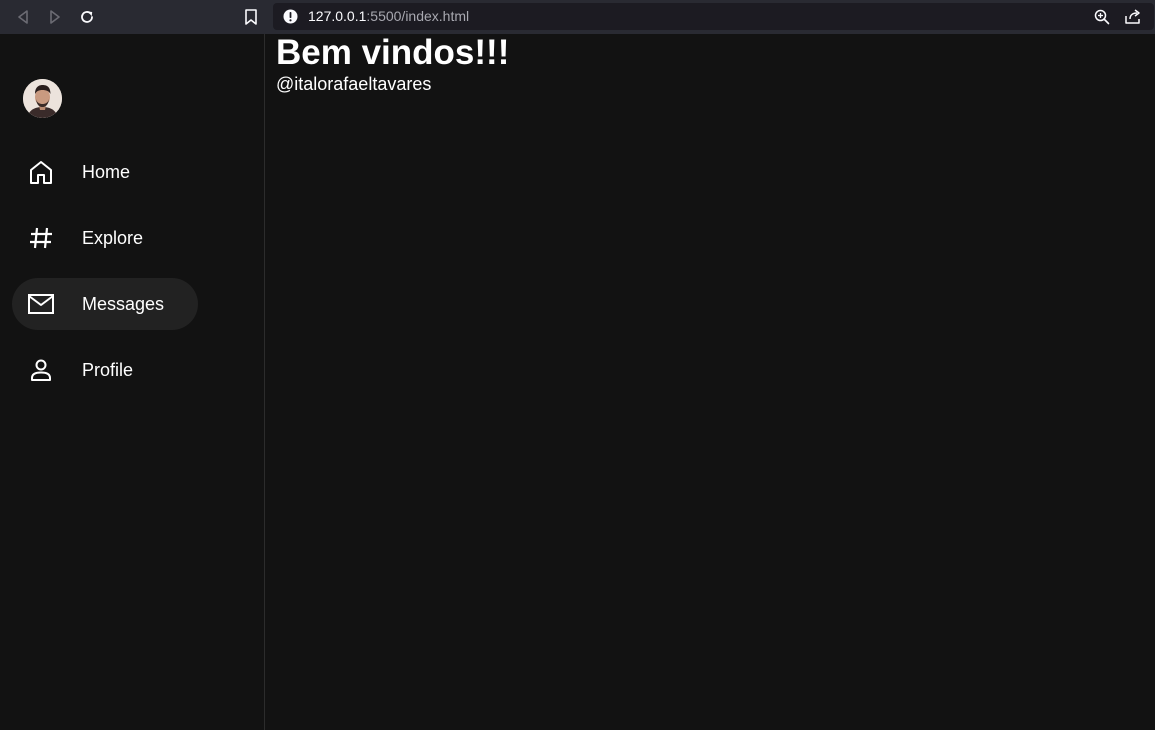 This screenshot has height=730, width=1155. I want to click on url-text: 127.0.0.1:5500/index.html, so click(388, 16).